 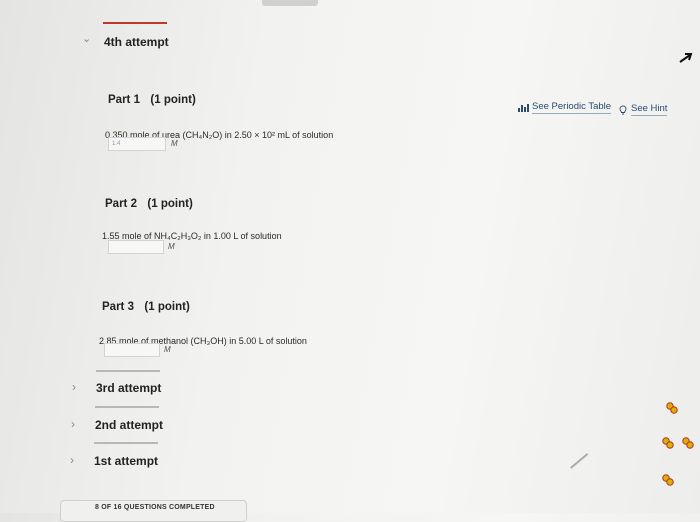 I want to click on attempt-3-title: 3rd attempt, so click(x=128, y=388).